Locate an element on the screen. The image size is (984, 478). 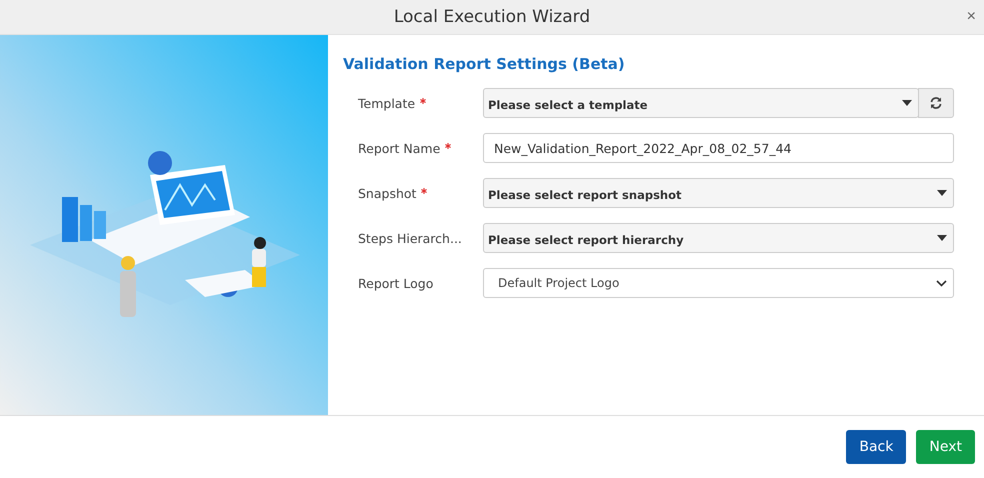
refresh-icon is located at coordinates (936, 103).